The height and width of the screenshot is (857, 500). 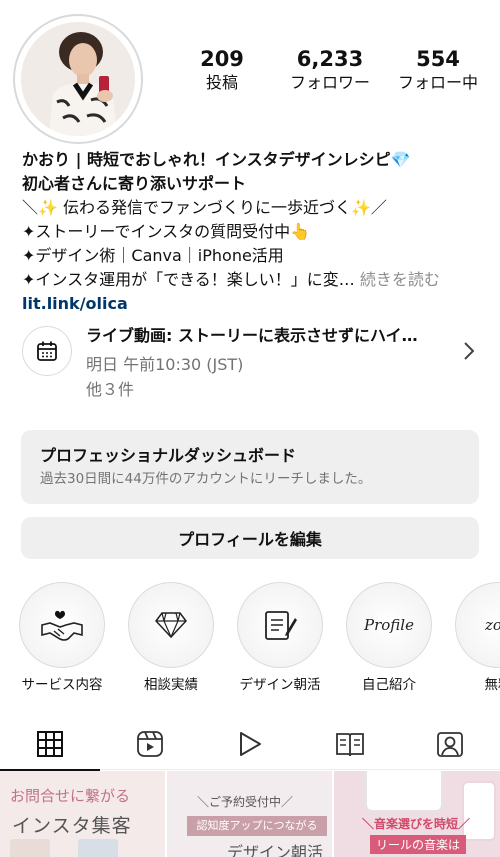 I want to click on reels-icon, so click(x=150, y=746).